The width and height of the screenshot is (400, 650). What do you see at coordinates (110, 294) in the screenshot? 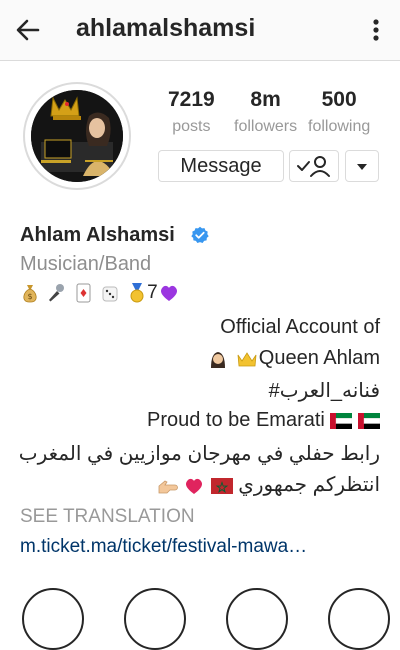
I see `dice-icon` at bounding box center [110, 294].